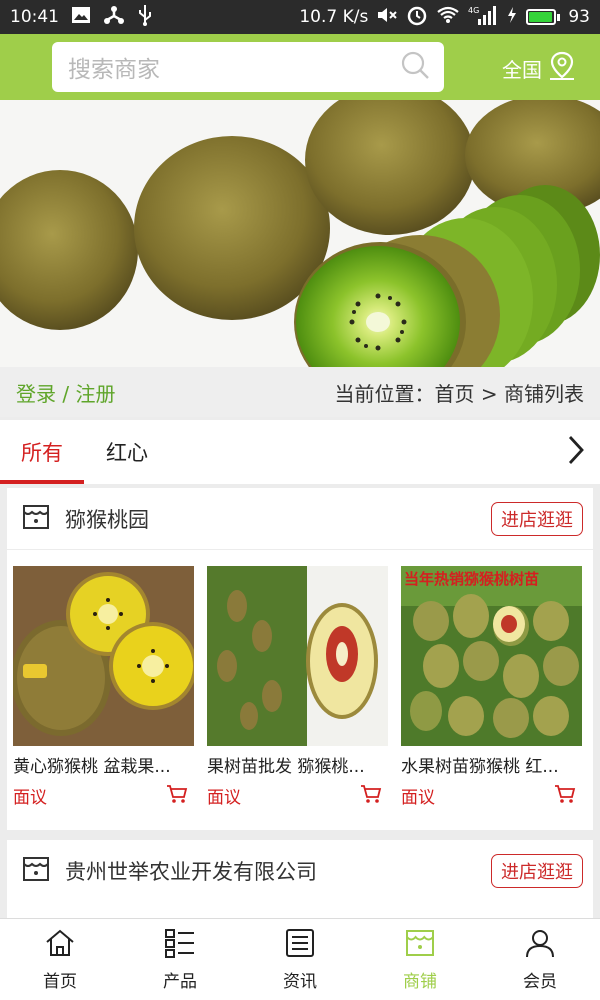 Image resolution: width=600 pixels, height=1000 pixels. Describe the element at coordinates (60, 981) in the screenshot. I see `nav-home-label: 首页` at that location.